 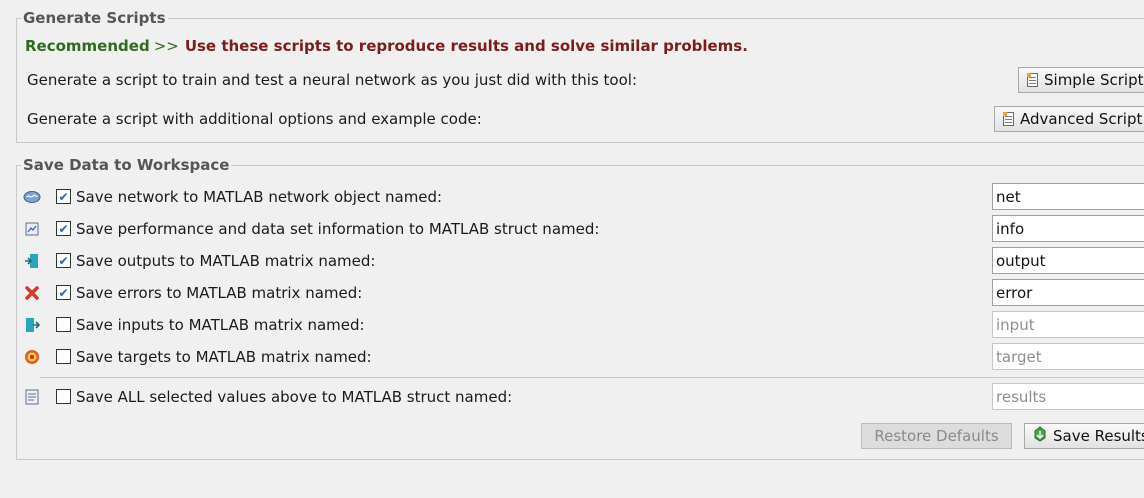 I want to click on save-results-button-label: Save Results, so click(x=1098, y=436).